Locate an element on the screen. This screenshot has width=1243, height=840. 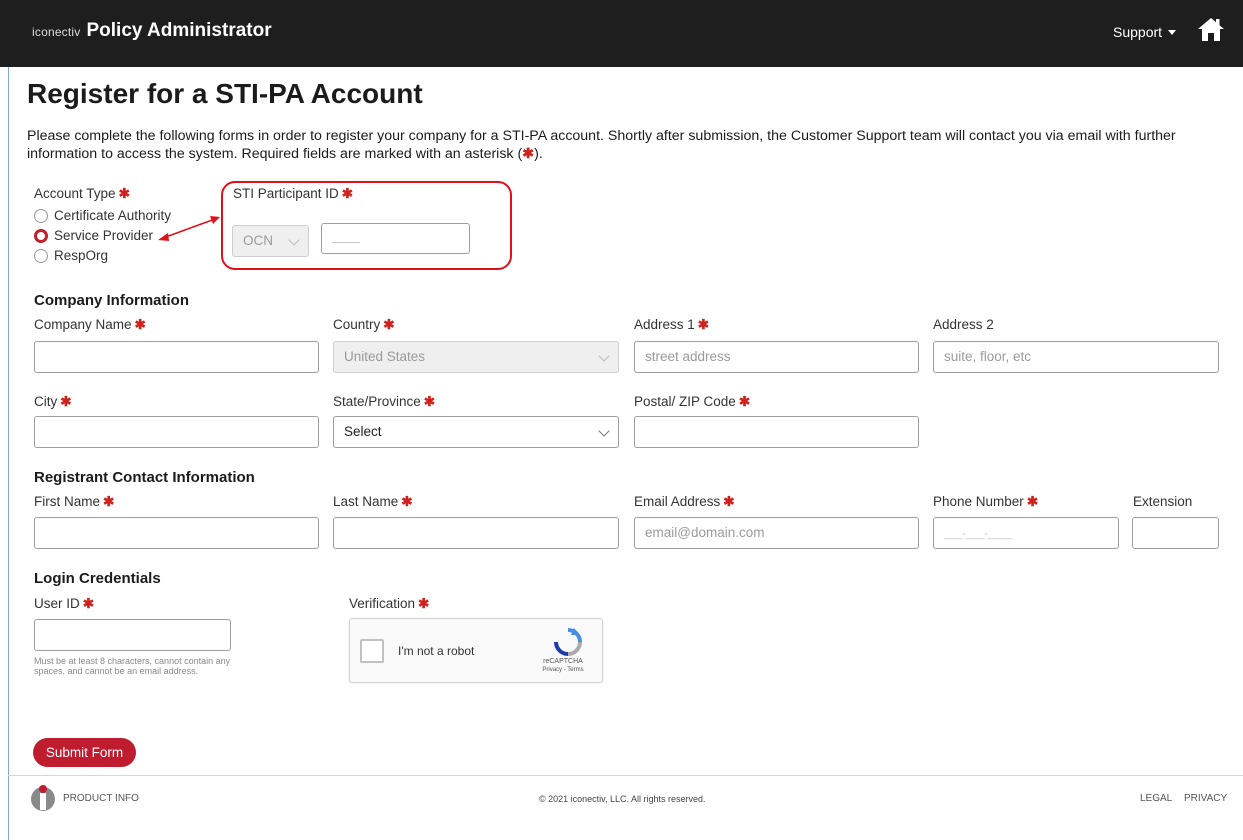
zip-label: Postal/ ZIP Code ✱ is located at coordinates (692, 402).